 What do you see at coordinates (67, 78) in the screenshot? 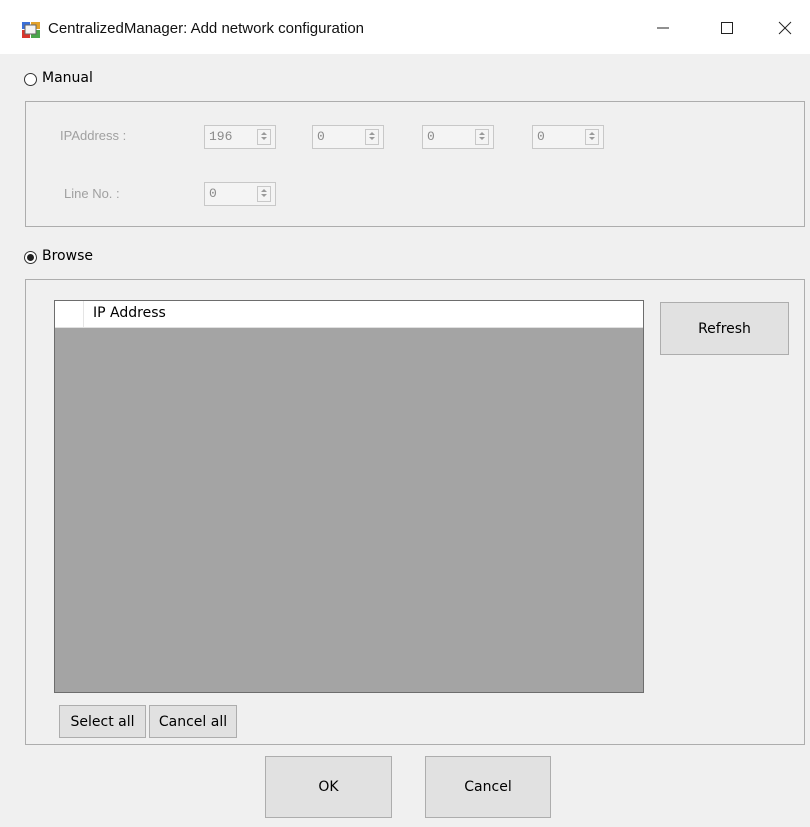
I see `manual-radio-label: Manual` at bounding box center [67, 78].